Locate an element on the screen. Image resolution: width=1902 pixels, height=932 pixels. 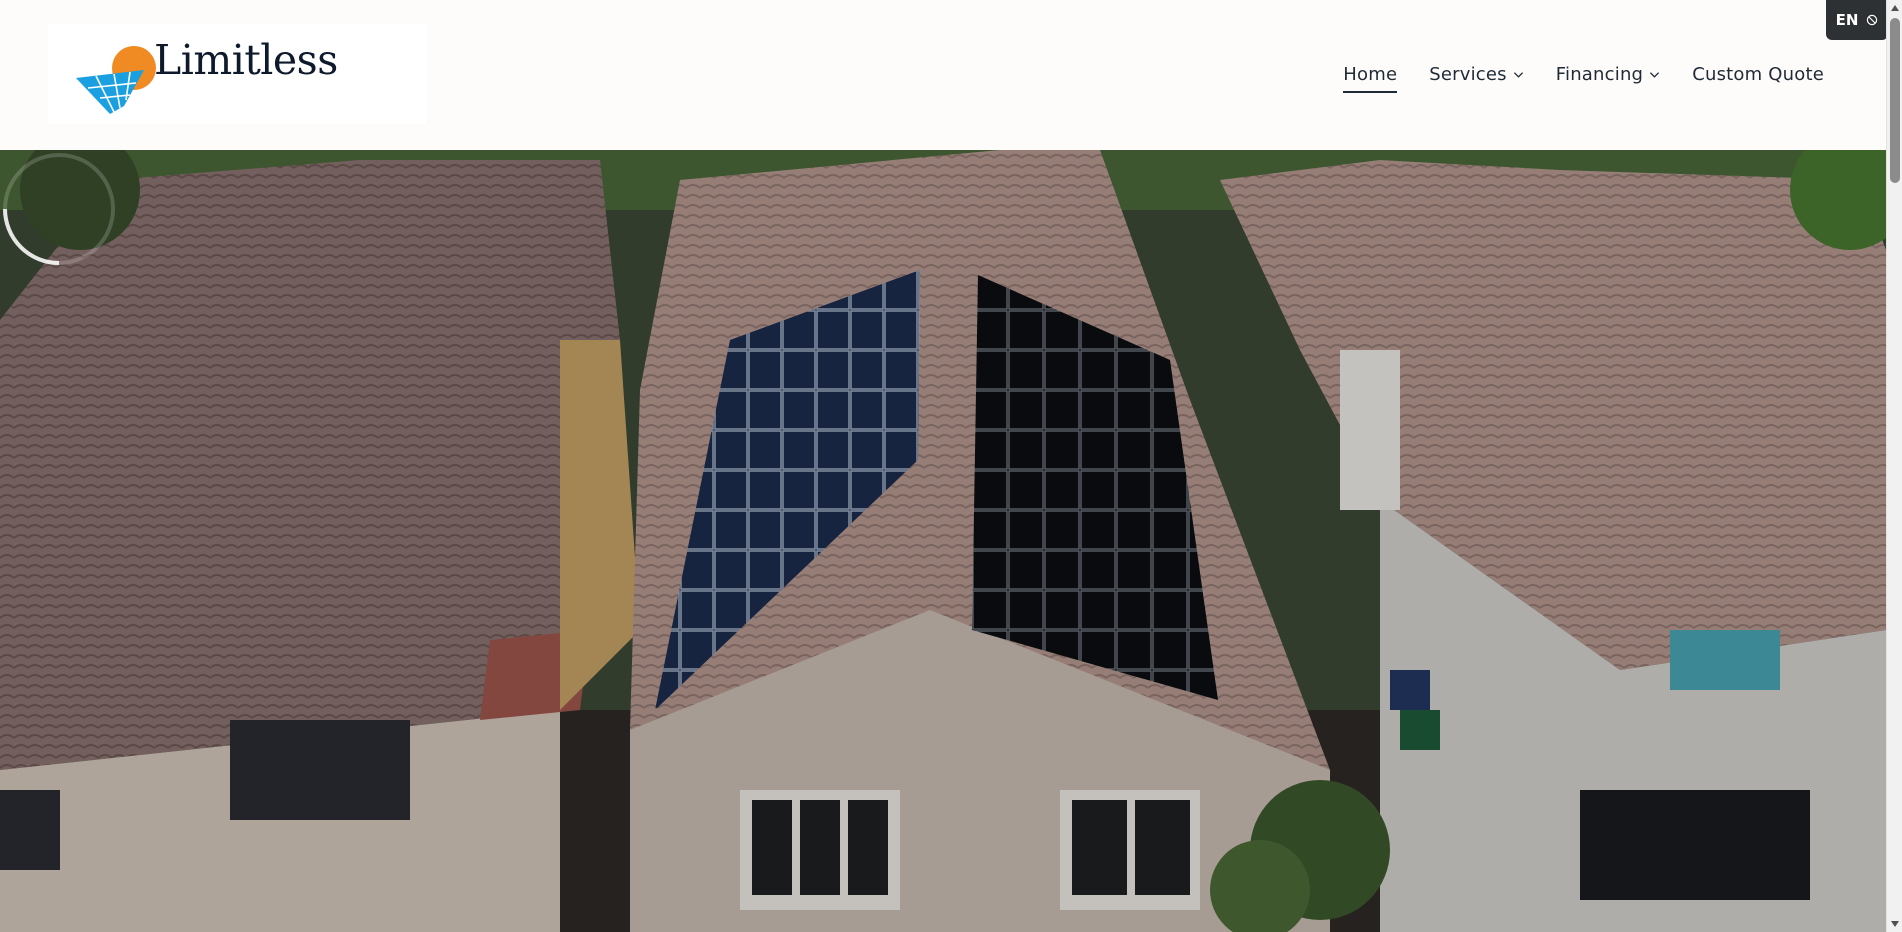
main-nav: Home Services Financing Custom Quote is located at coordinates (1583, 78).